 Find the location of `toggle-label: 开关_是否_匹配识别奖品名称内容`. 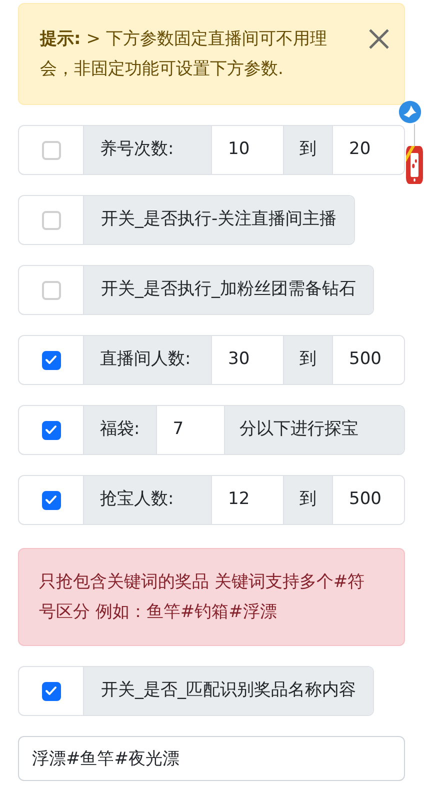

toggle-label: 开关_是否_匹配识别奖品名称内容 is located at coordinates (228, 691).